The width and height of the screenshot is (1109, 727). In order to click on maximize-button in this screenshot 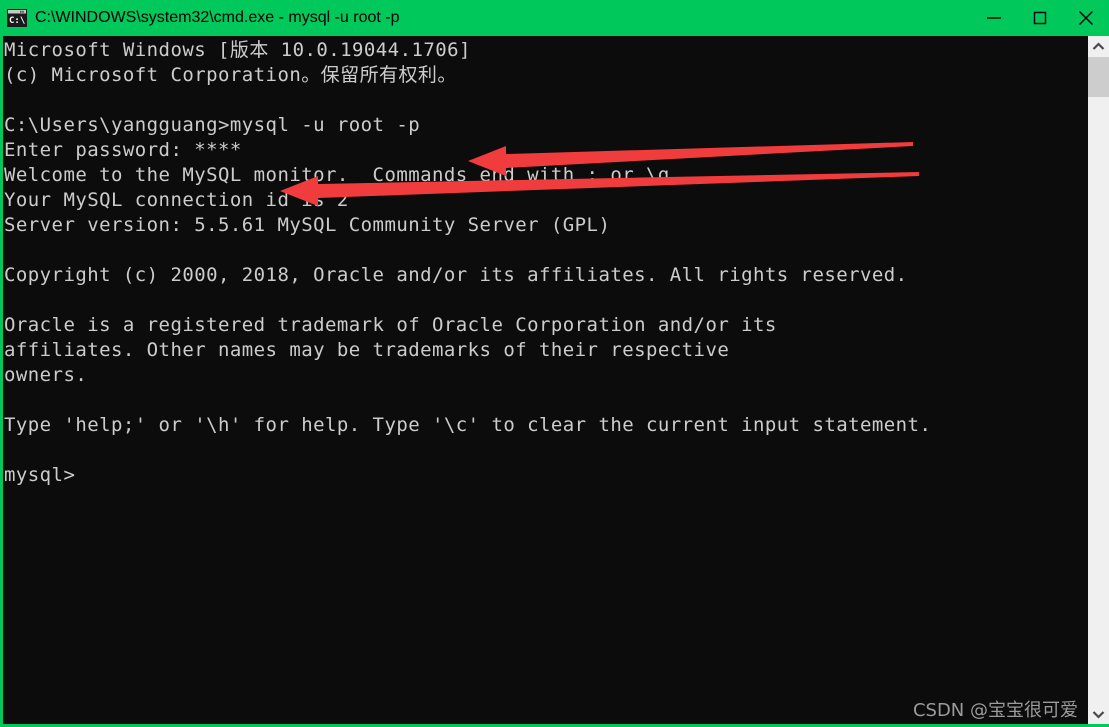, I will do `click(1040, 18)`.